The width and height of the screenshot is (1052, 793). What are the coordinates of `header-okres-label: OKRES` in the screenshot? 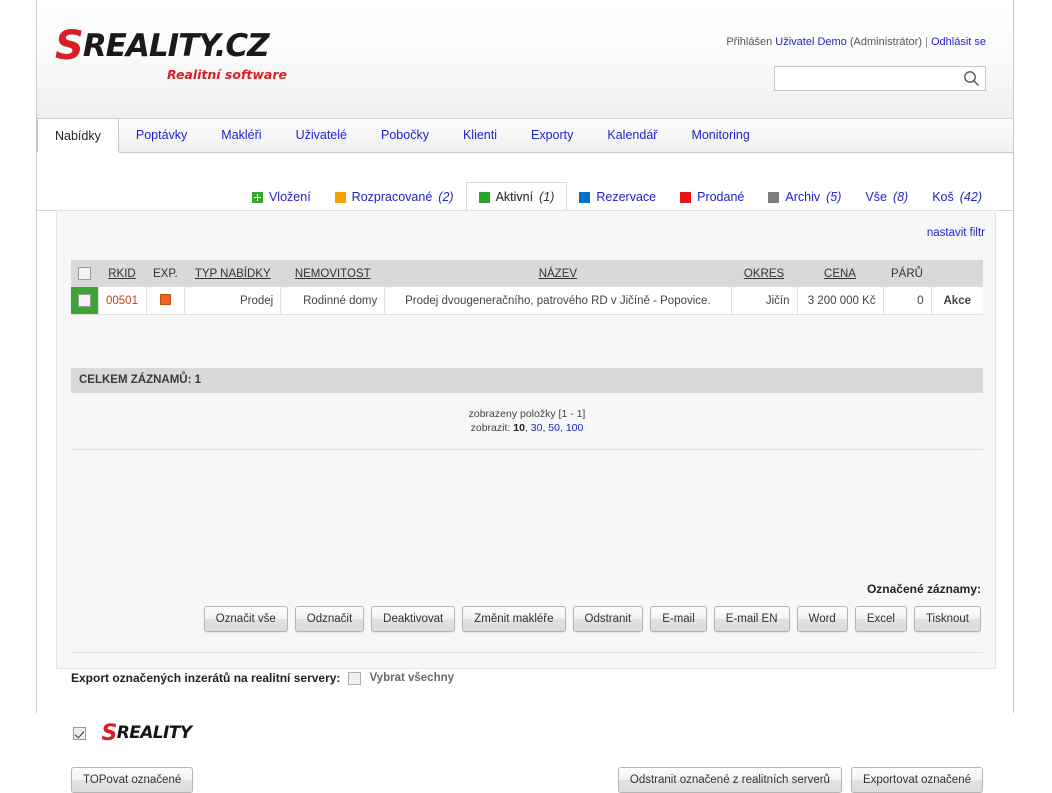 It's located at (764, 274).